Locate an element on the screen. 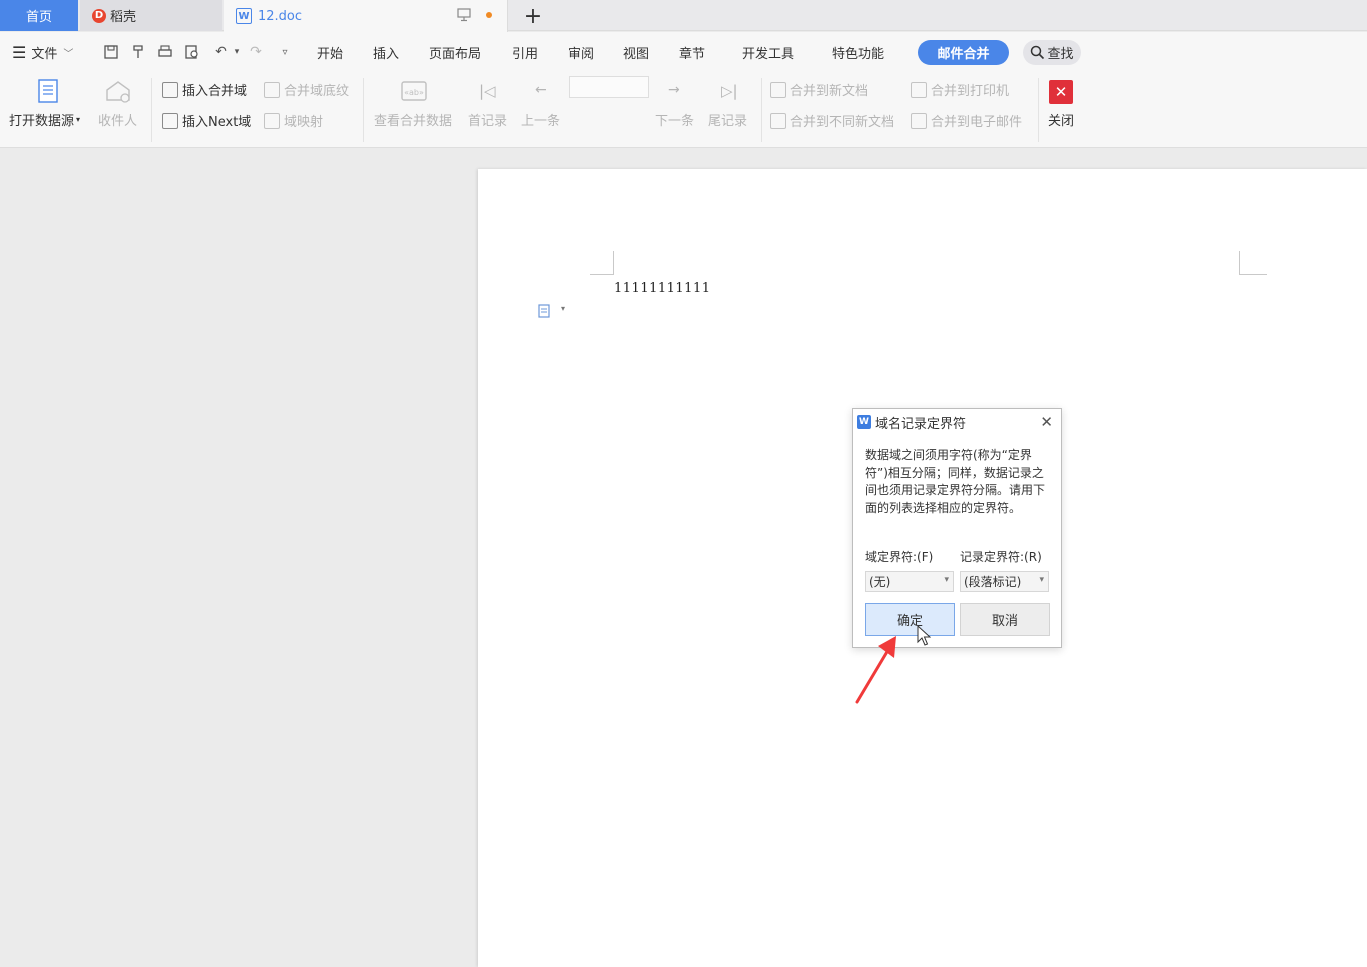 The image size is (1367, 967). monitor-icon is located at coordinates (464, 15).